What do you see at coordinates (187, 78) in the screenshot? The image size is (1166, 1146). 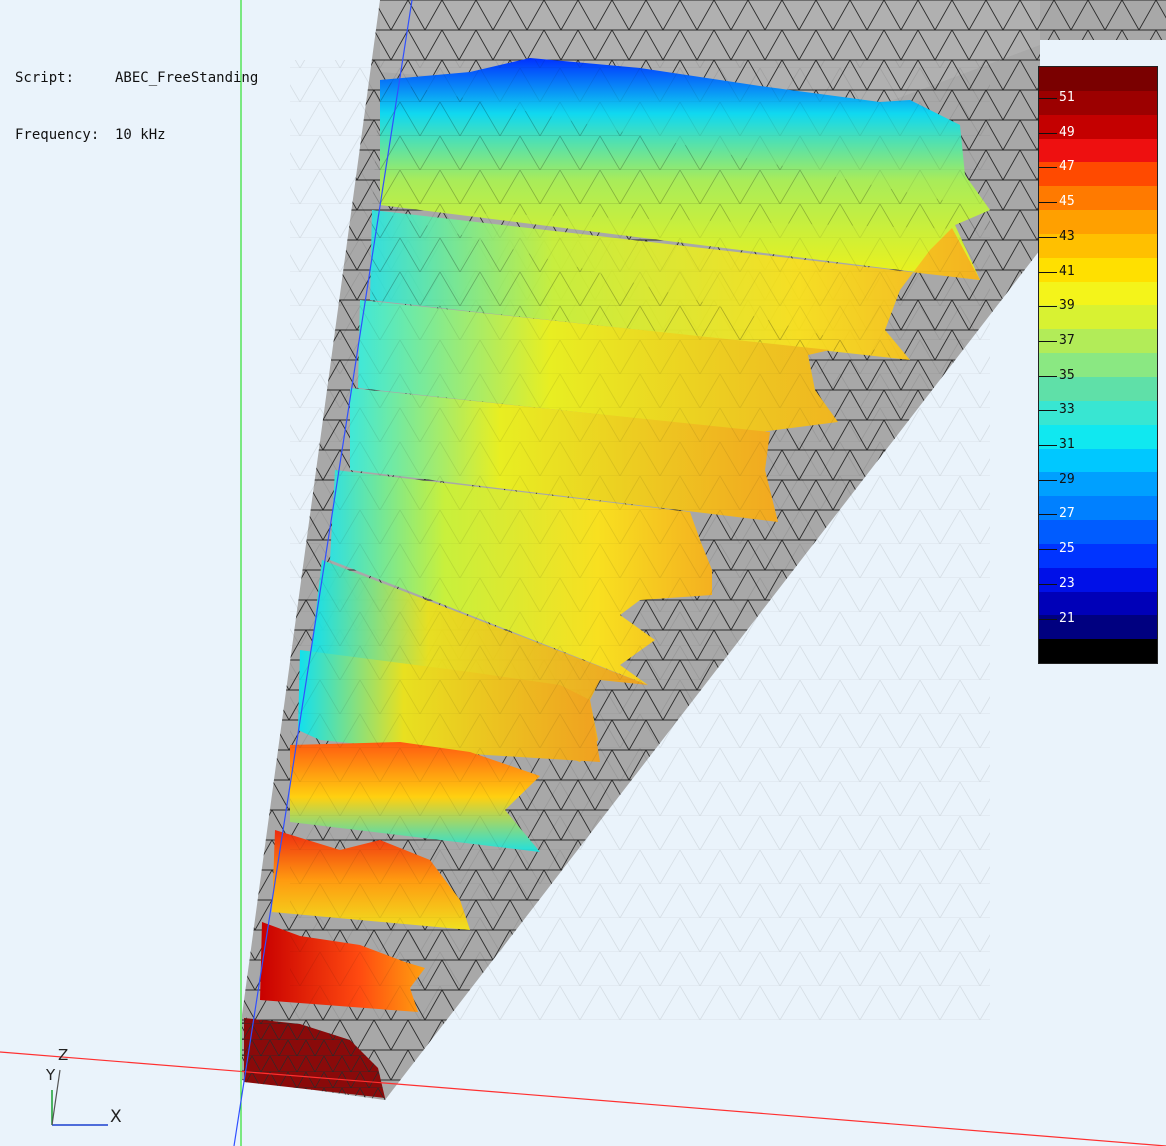 I see `script-value: ABEC_FreeStanding` at bounding box center [187, 78].